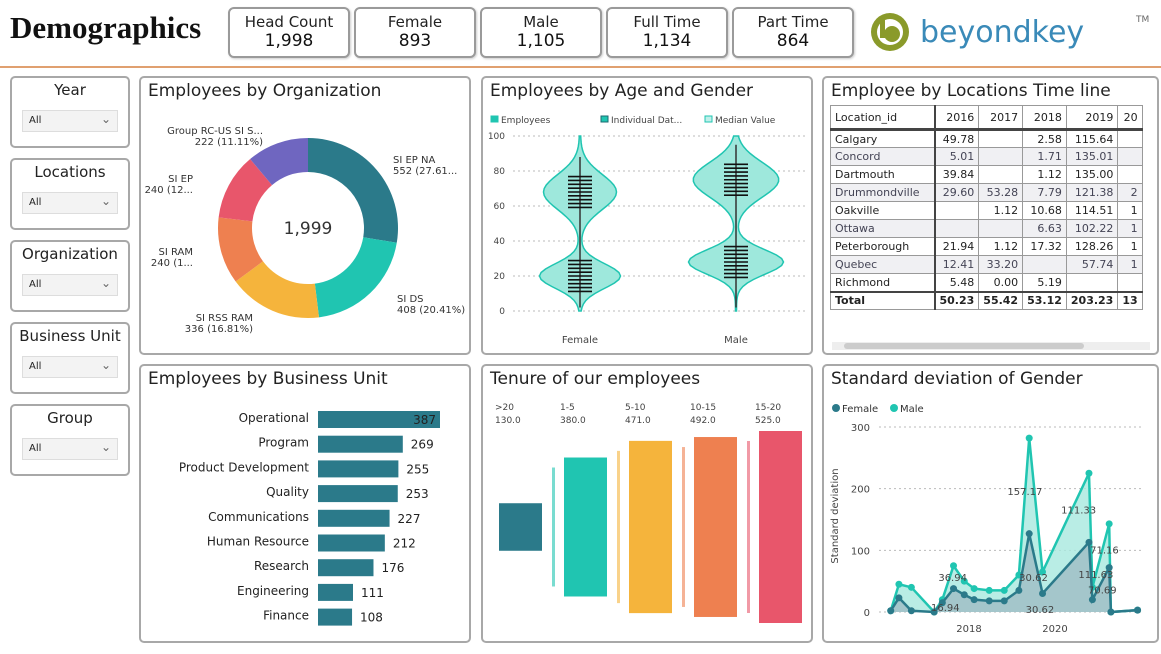  I want to click on table-cell: 203.23, so click(1092, 300).